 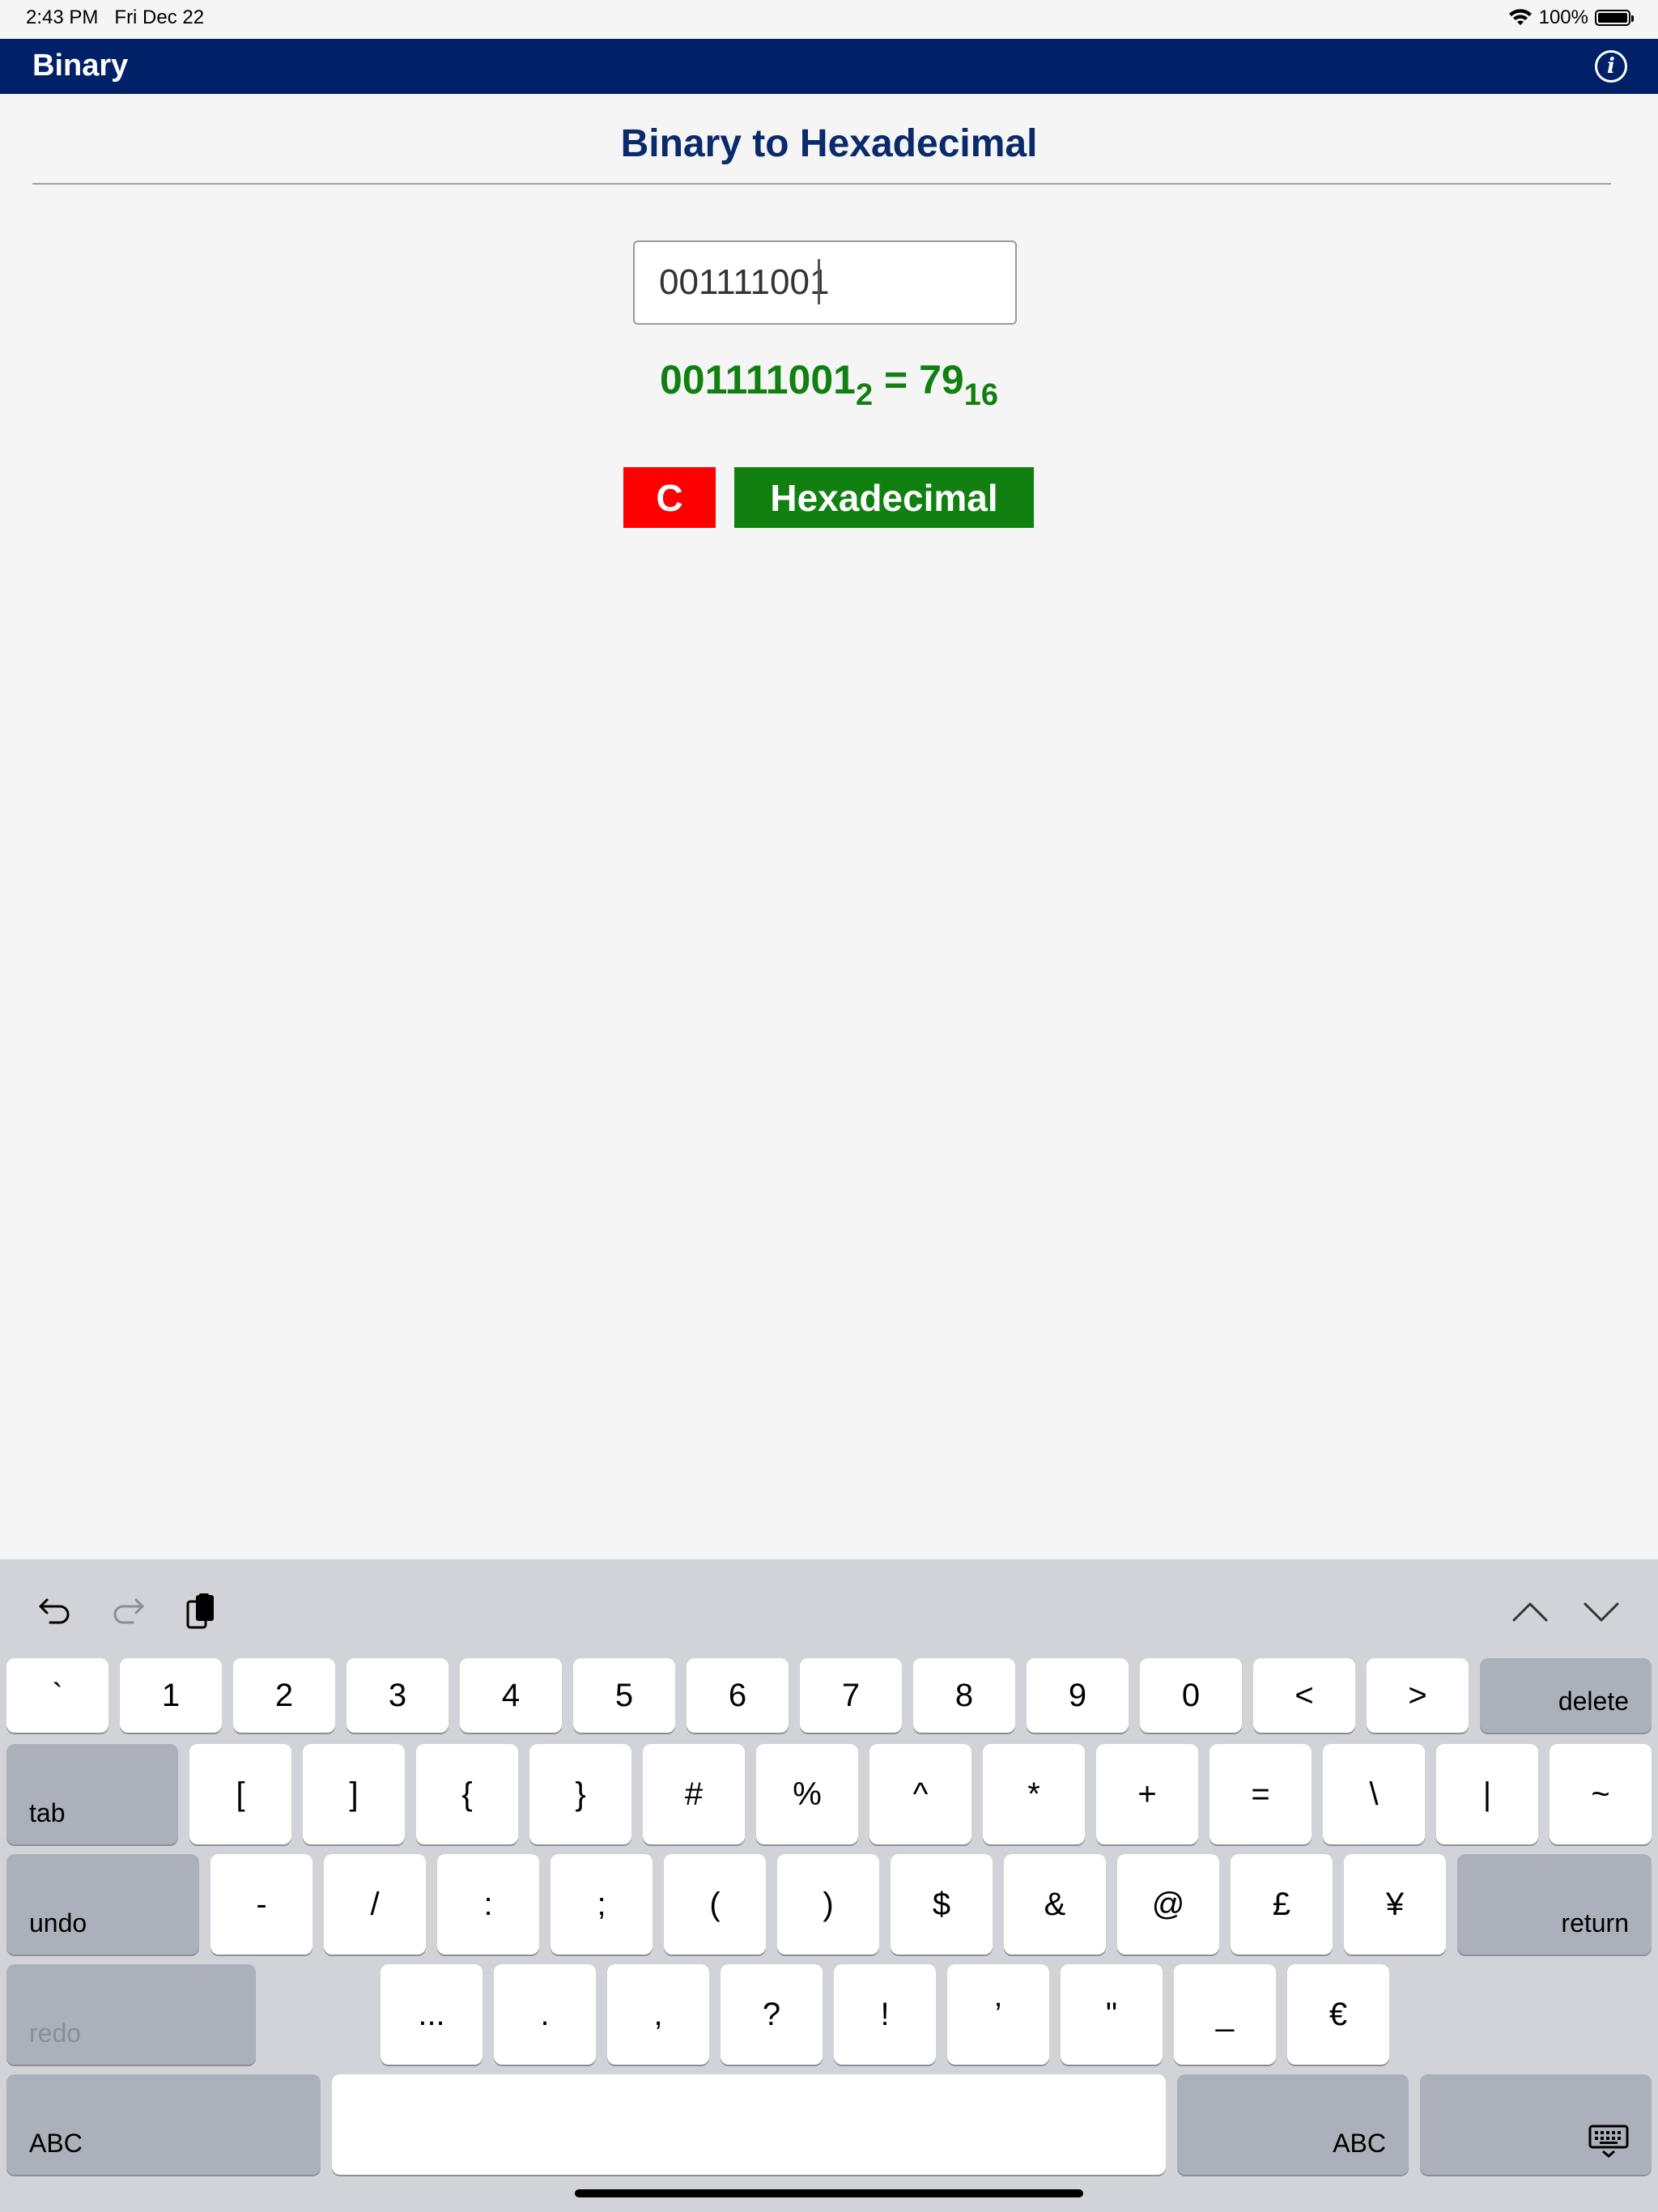 What do you see at coordinates (981, 395) in the screenshot?
I see `result-hex-base: 16` at bounding box center [981, 395].